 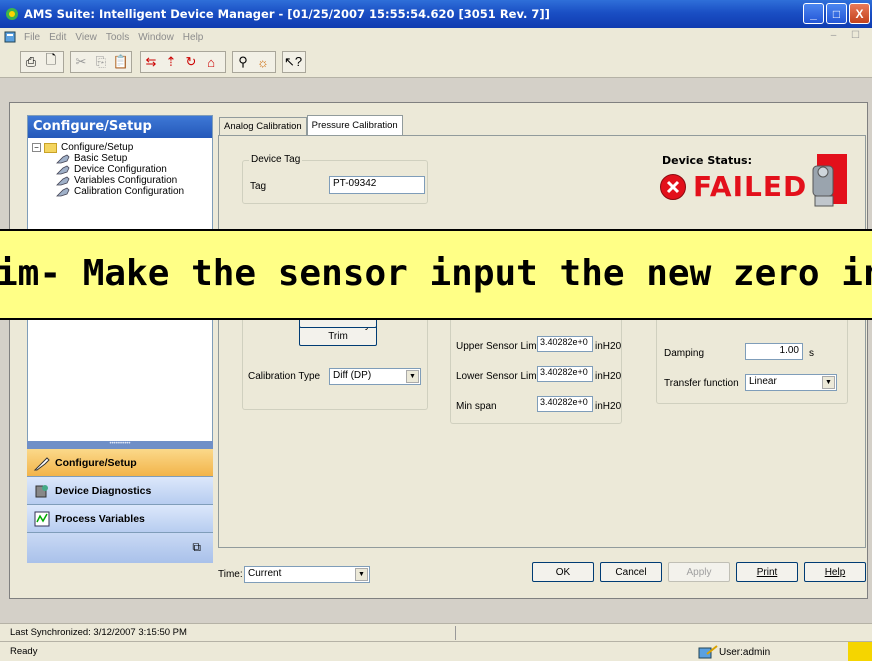 I want to click on ok-button: OK, so click(x=563, y=572).